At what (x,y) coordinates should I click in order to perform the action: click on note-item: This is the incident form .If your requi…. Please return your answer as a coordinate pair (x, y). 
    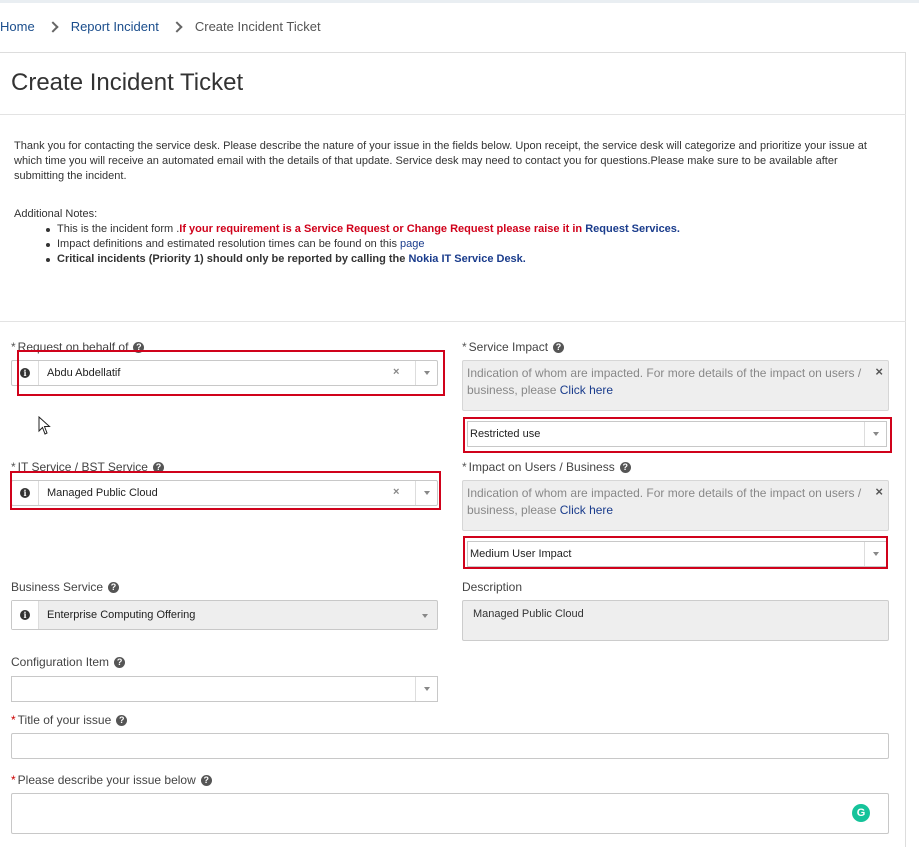
    Looking at the image, I should click on (360, 229).